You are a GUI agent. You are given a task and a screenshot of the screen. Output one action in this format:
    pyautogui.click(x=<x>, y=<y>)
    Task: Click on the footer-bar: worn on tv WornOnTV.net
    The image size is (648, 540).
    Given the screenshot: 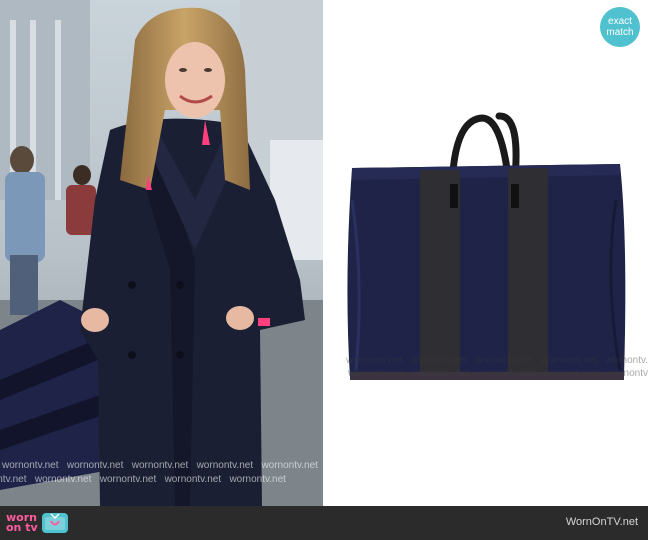 What is the action you would take?
    pyautogui.click(x=324, y=523)
    